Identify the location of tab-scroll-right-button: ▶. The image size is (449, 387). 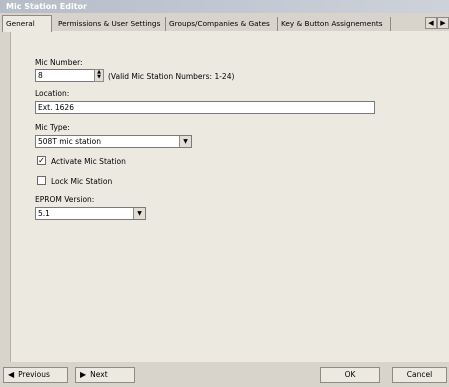
(443, 23).